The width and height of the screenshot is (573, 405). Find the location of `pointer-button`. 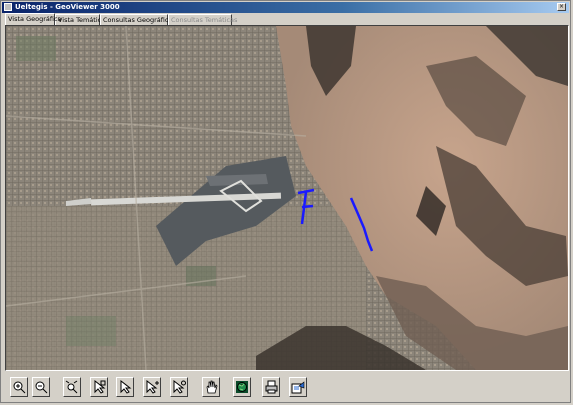

pointer-button is located at coordinates (125, 387).